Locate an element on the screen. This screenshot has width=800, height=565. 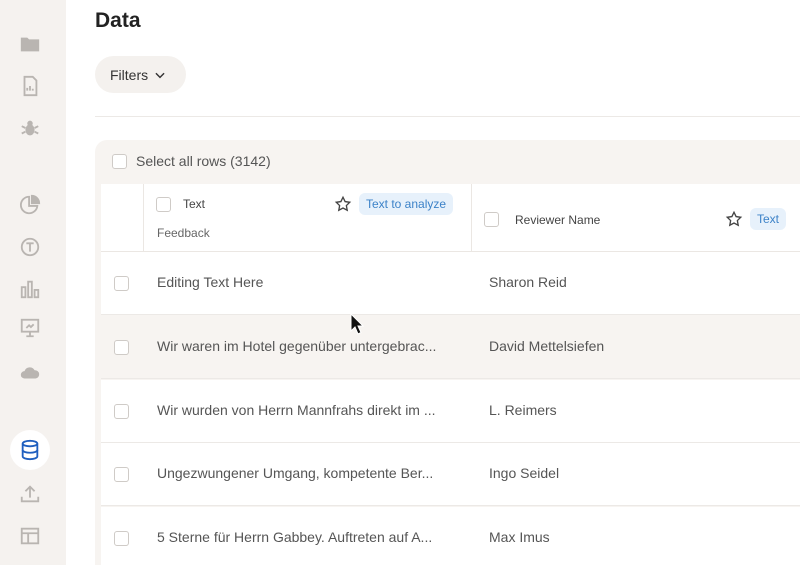
column-text-checkbox is located at coordinates (163, 204).